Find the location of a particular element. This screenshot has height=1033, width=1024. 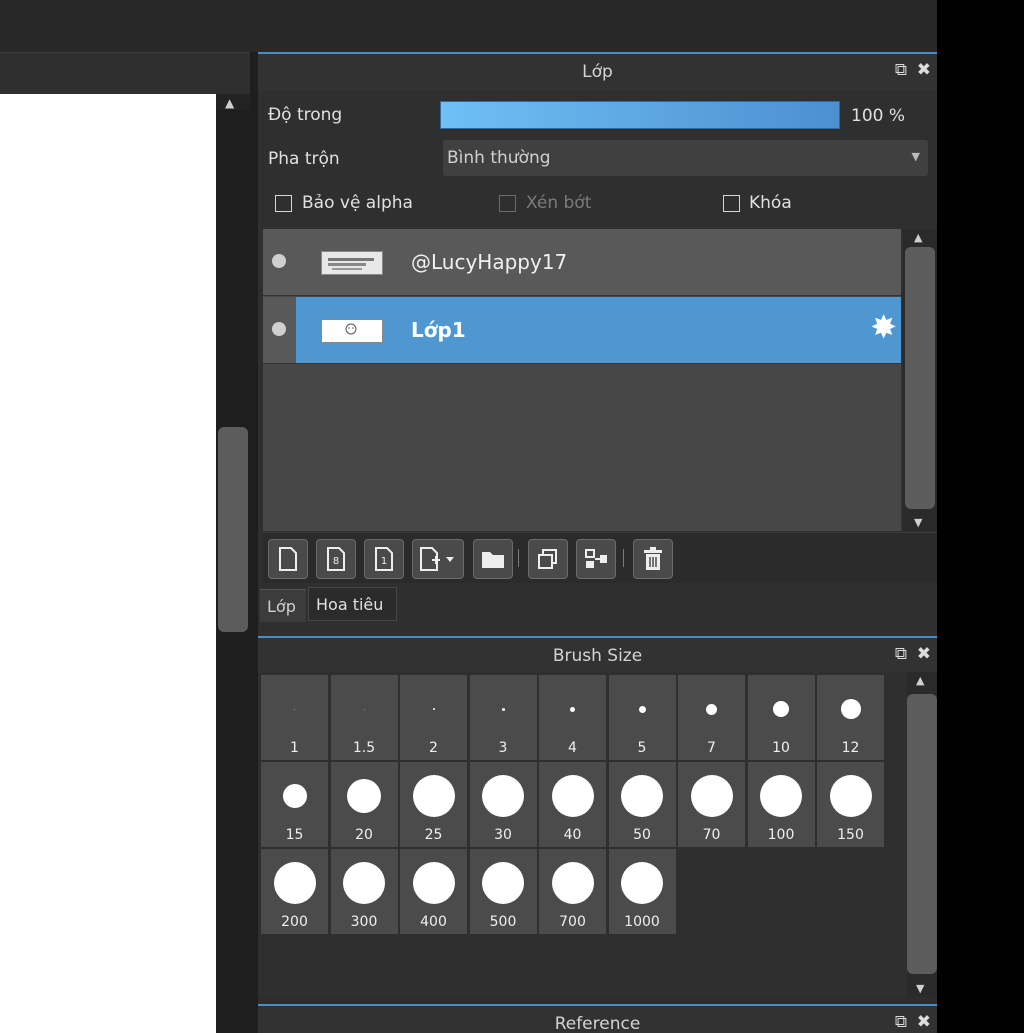

brush-size-50: 50 is located at coordinates (642, 804).